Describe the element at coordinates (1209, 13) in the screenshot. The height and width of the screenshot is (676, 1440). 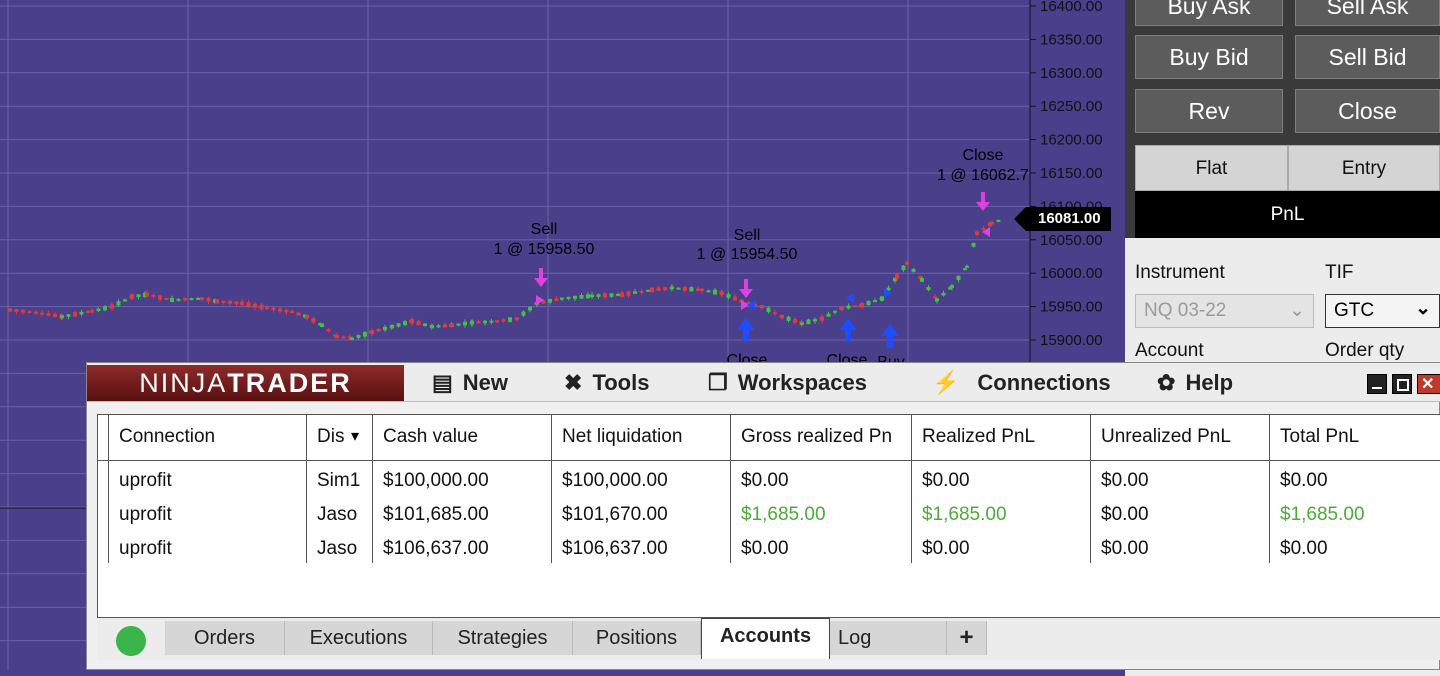
I see `buy-ask-button: Buy Ask` at that location.